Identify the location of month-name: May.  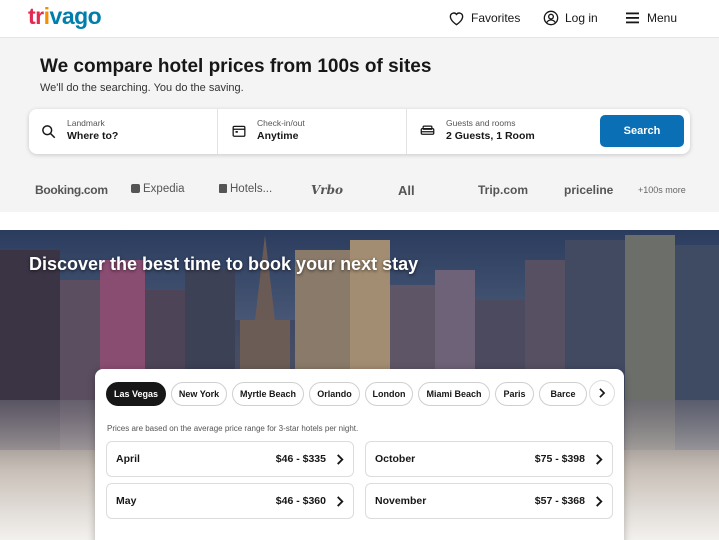
(126, 501).